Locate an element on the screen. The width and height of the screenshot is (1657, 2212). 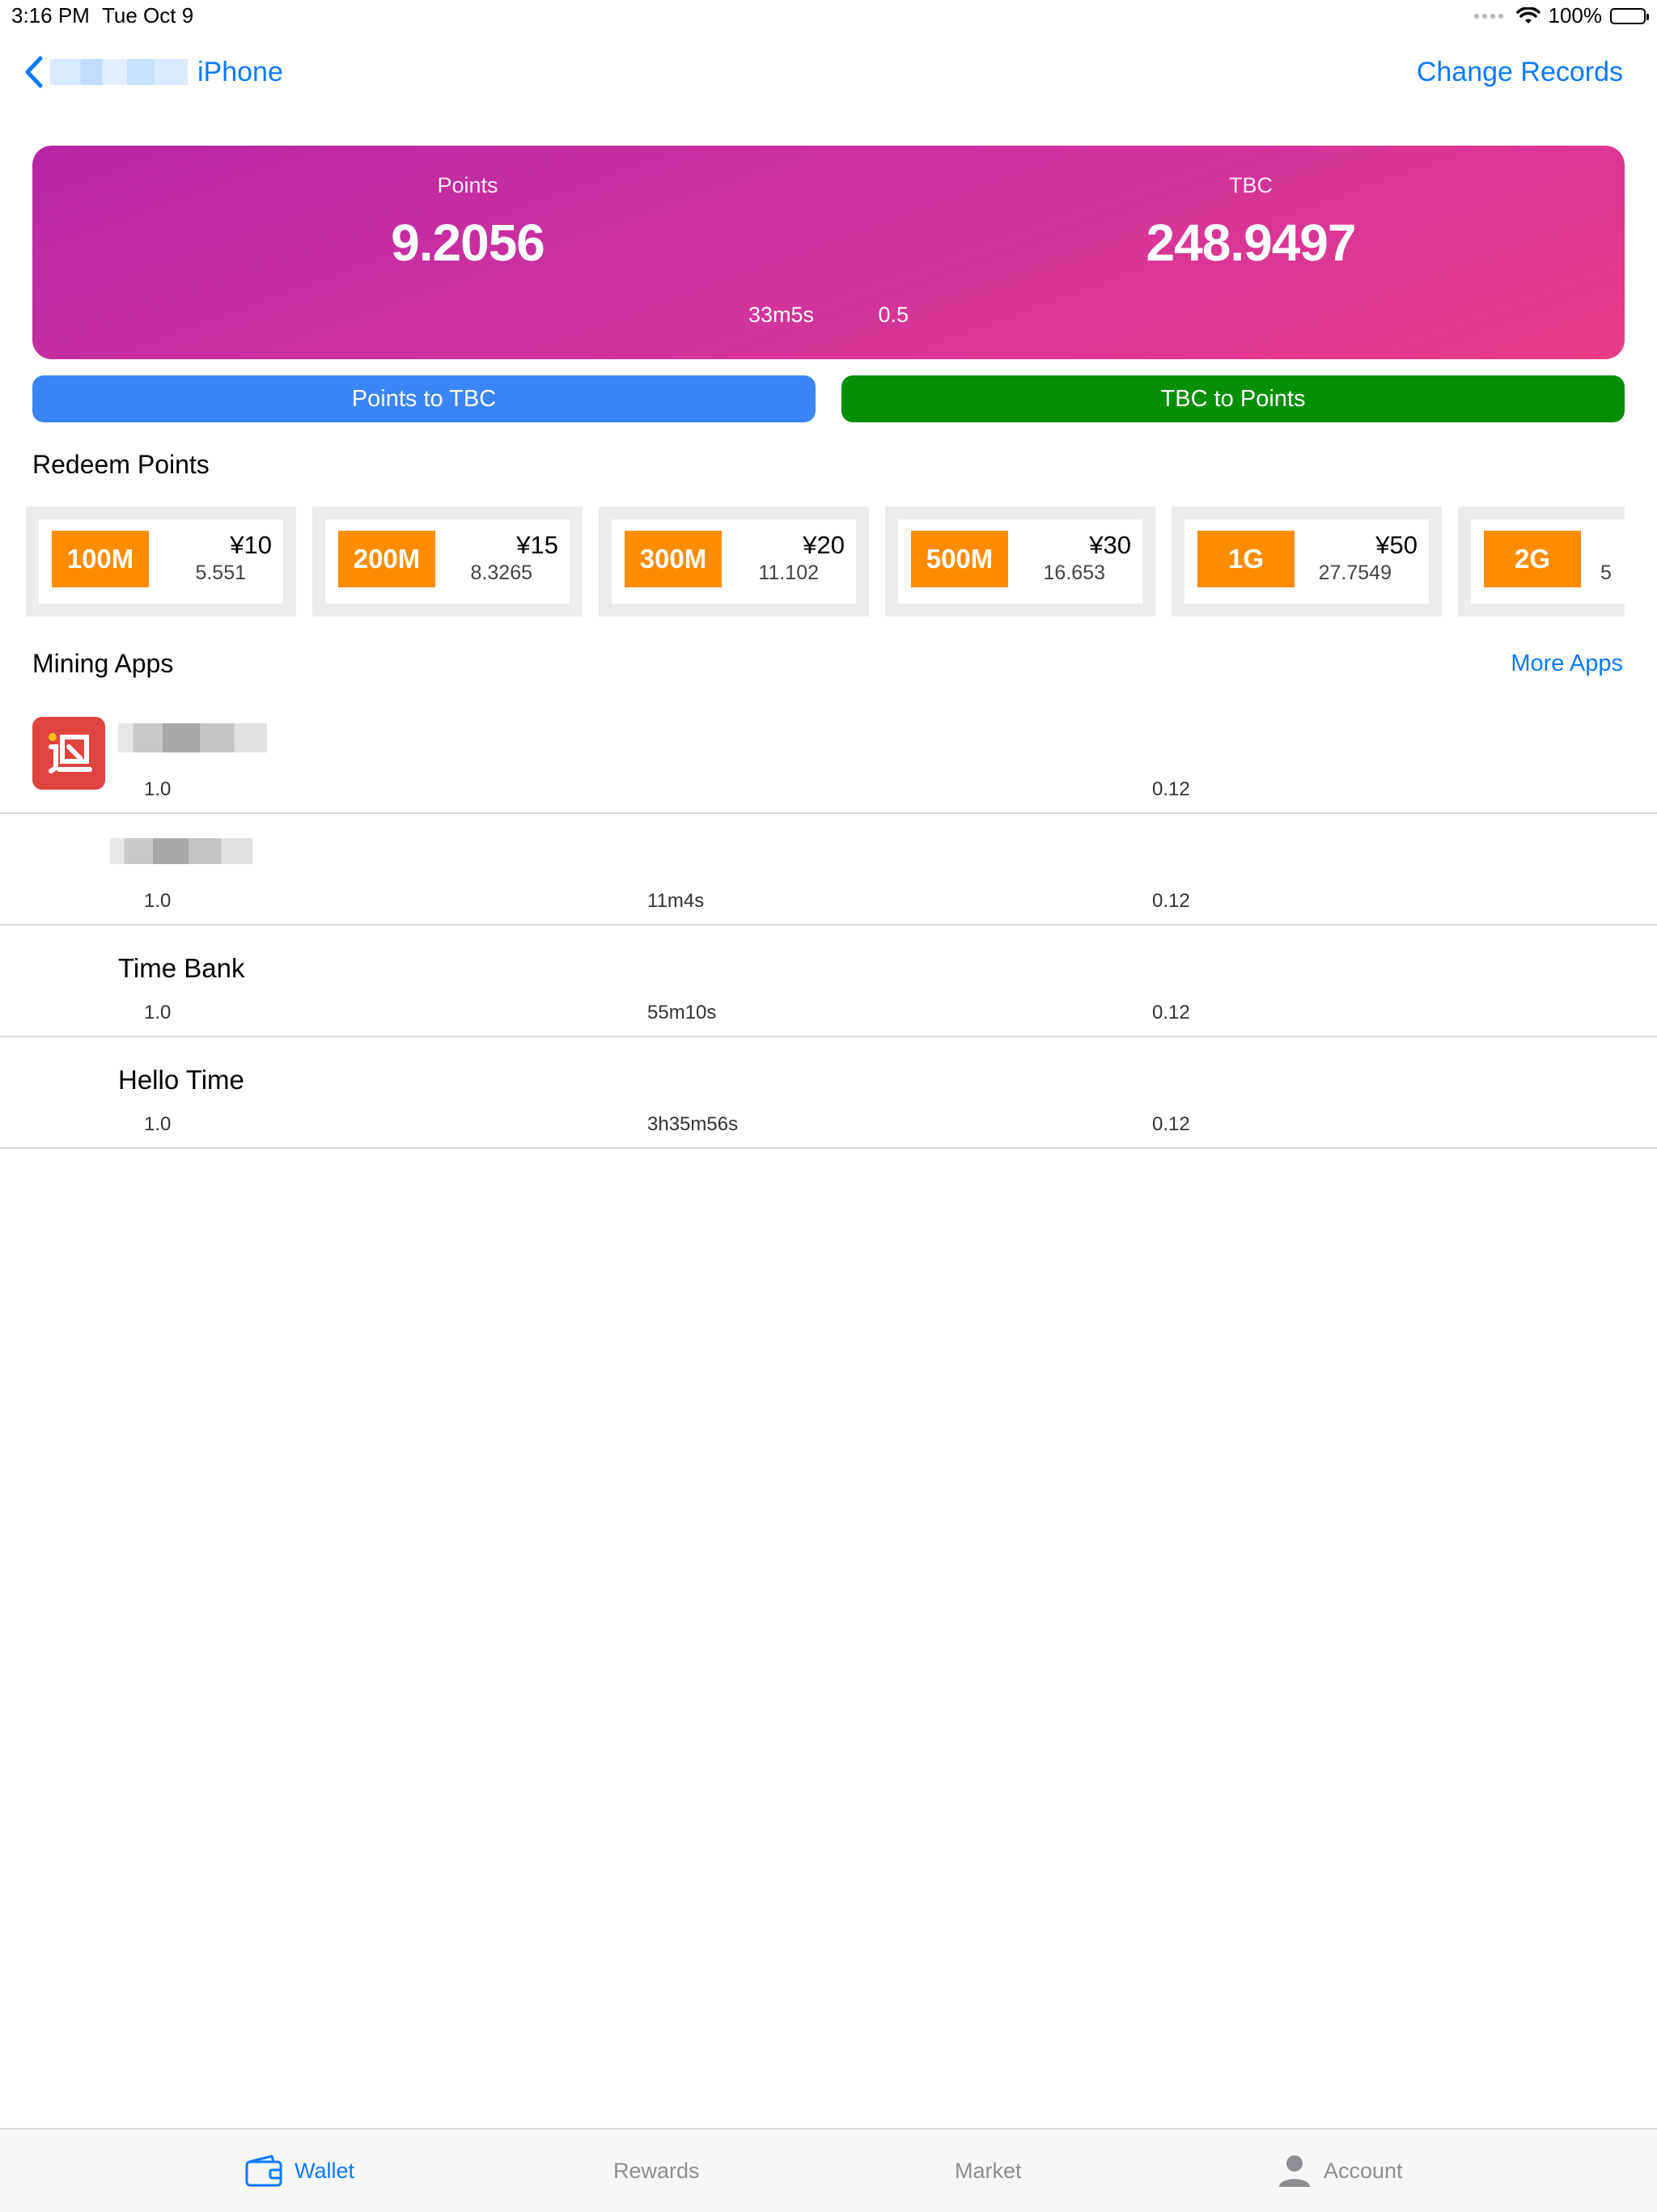
battery-percent: 100% is located at coordinates (1575, 15).